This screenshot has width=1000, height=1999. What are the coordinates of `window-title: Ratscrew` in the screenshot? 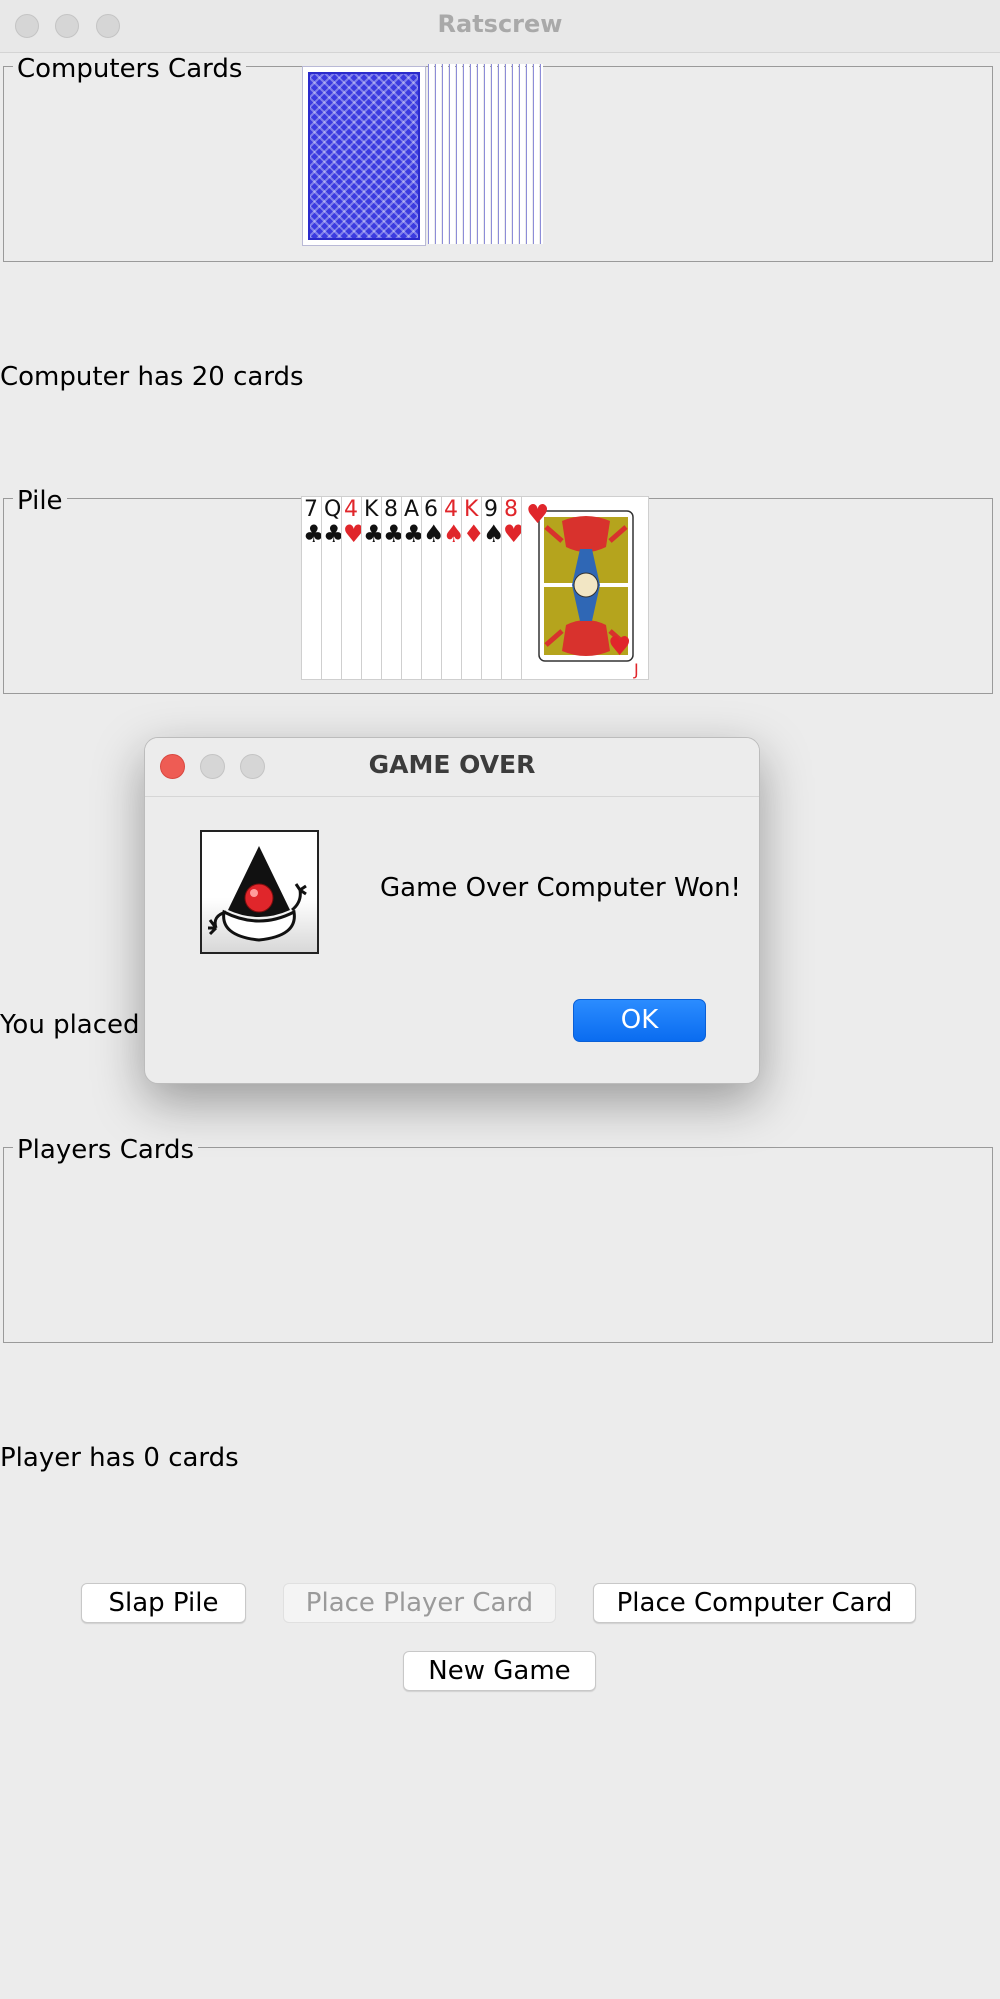 It's located at (500, 24).